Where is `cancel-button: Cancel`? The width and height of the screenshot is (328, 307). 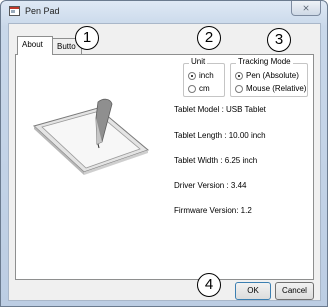 cancel-button: Cancel is located at coordinates (294, 291).